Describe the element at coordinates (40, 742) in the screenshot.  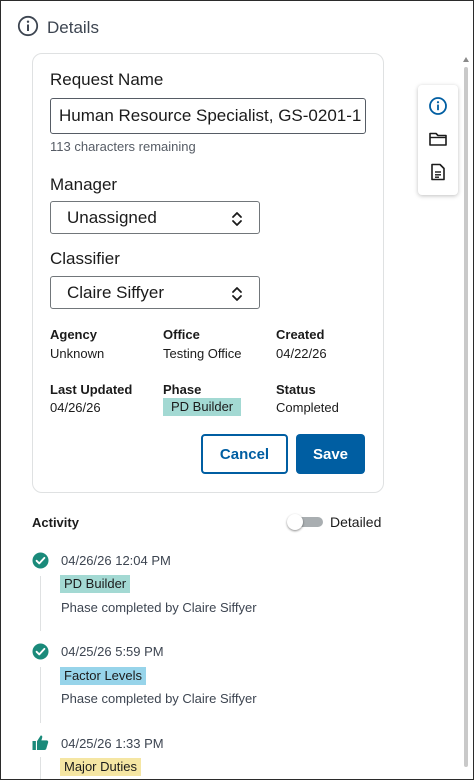
I see `thumbs-up-icon` at that location.